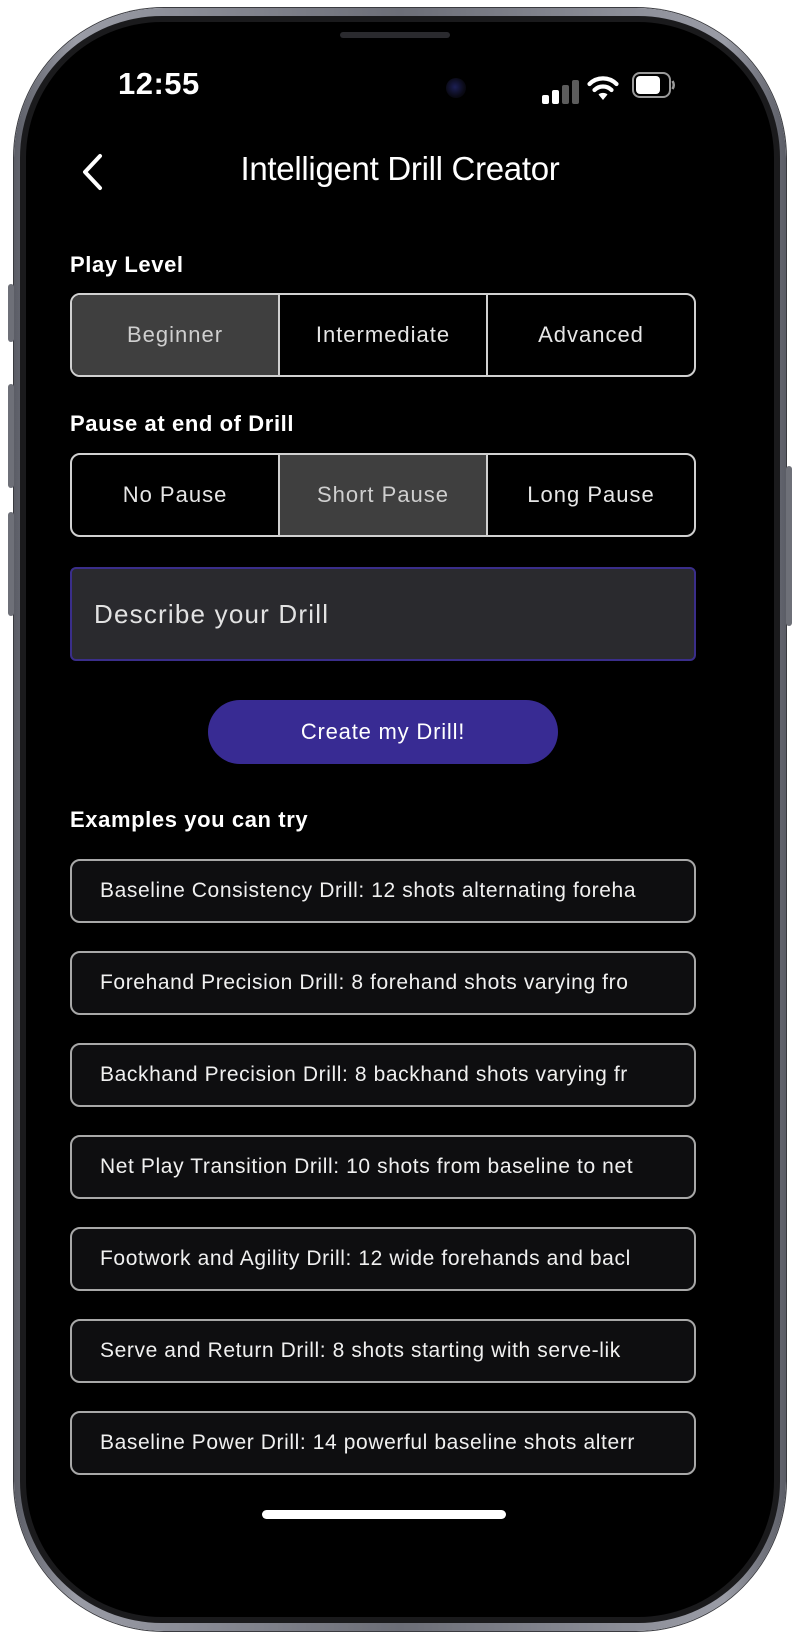  I want to click on play-level-option-intermediate: Intermediate, so click(384, 335).